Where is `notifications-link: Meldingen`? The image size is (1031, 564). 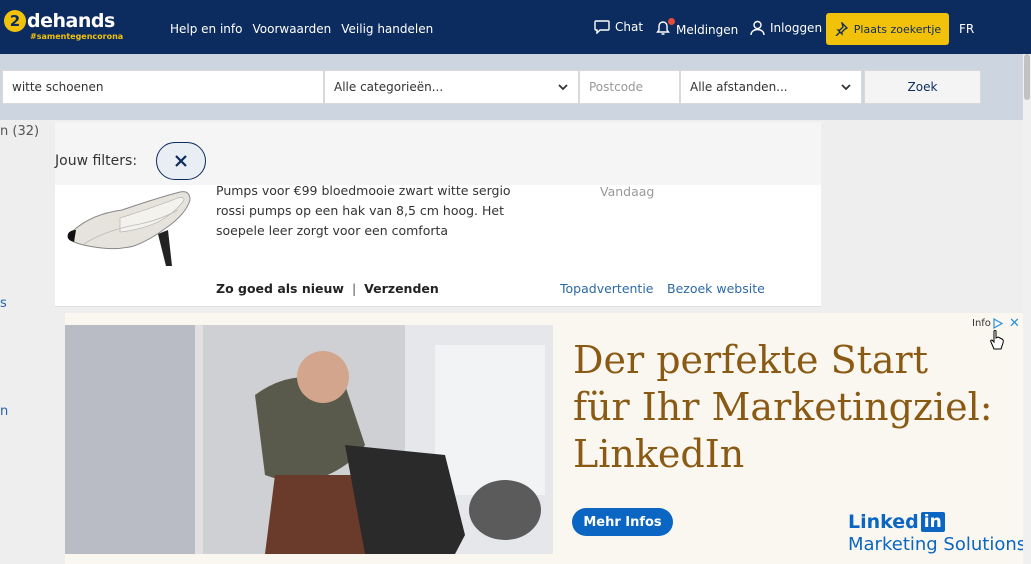 notifications-link: Meldingen is located at coordinates (697, 28).